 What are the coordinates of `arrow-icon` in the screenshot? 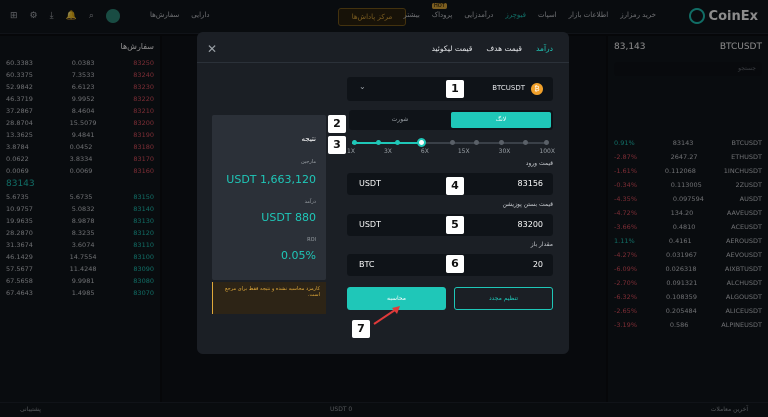 It's located at (386, 315).